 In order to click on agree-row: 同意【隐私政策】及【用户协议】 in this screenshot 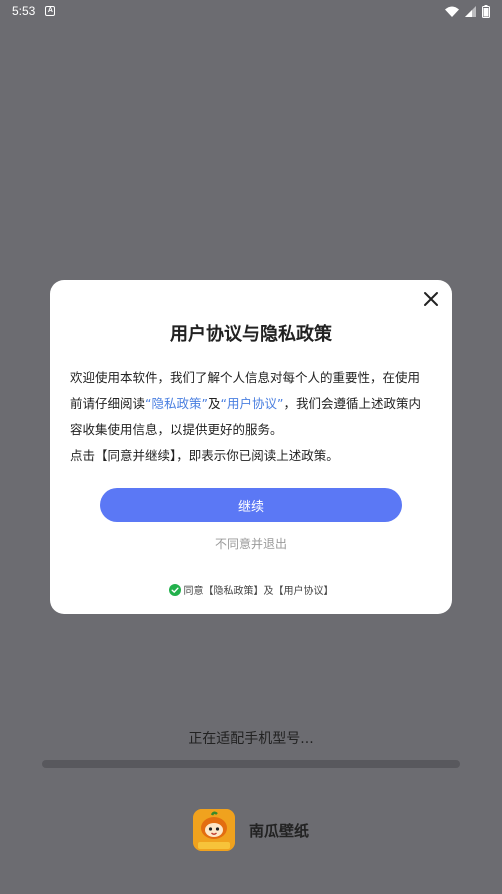, I will do `click(251, 589)`.